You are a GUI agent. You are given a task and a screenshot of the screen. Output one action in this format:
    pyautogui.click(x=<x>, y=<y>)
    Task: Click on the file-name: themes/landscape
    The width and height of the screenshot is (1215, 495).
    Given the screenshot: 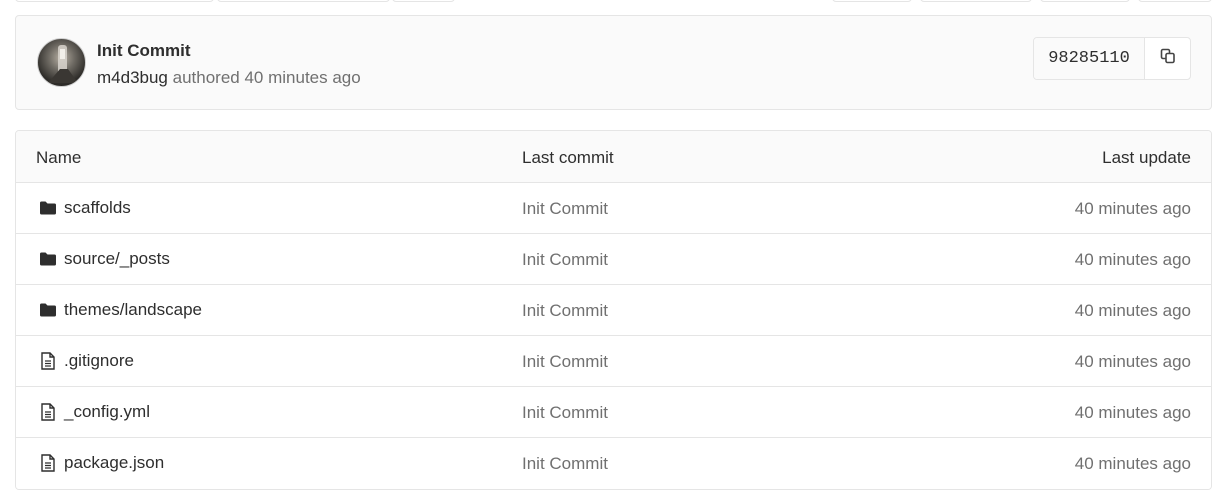 What is the action you would take?
    pyautogui.click(x=133, y=310)
    